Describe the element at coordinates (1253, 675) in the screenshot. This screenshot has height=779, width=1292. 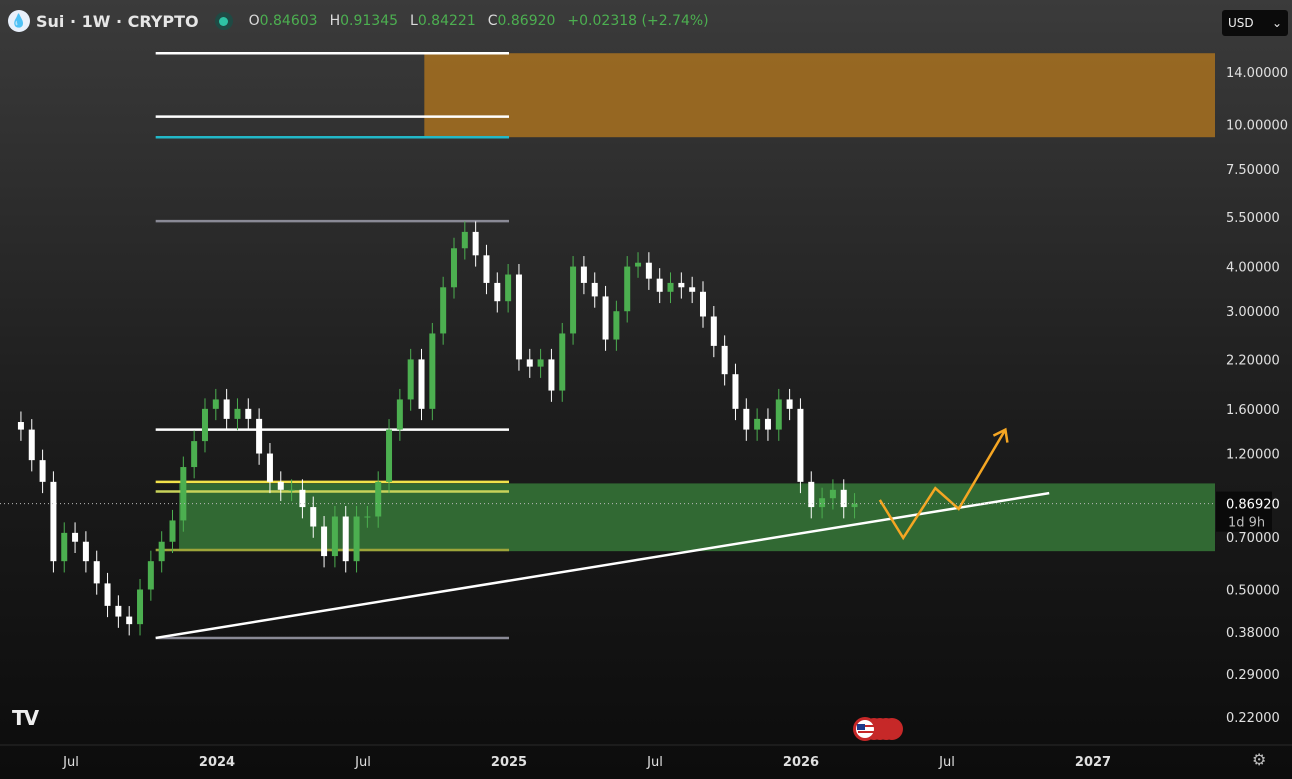
I see `y-tick-label: 0.29000` at that location.